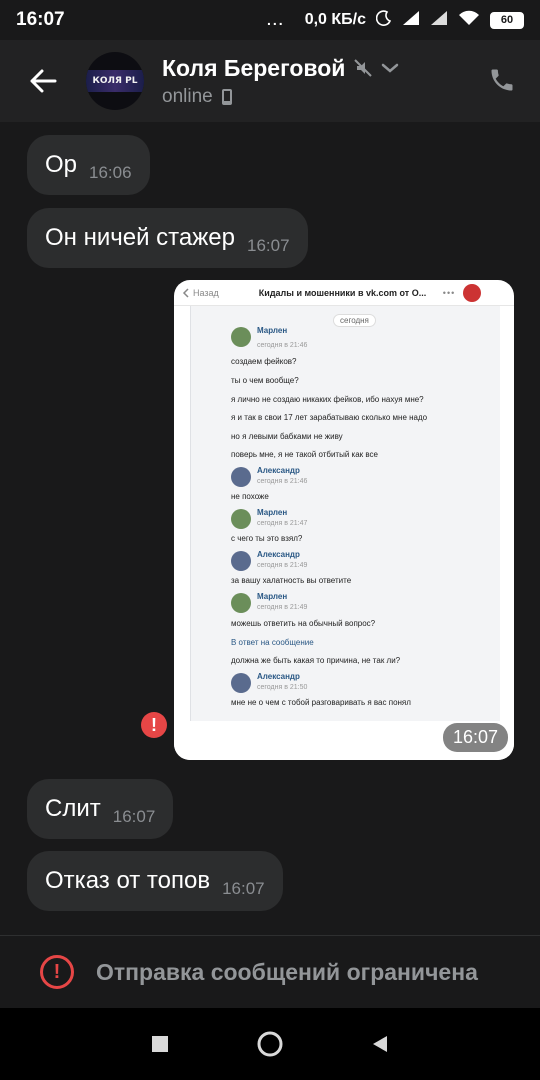 Image resolution: width=540 pixels, height=1080 pixels. Describe the element at coordinates (395, 20) in the screenshot. I see `status-indicators: ... 0,0 КБ/с 60` at that location.